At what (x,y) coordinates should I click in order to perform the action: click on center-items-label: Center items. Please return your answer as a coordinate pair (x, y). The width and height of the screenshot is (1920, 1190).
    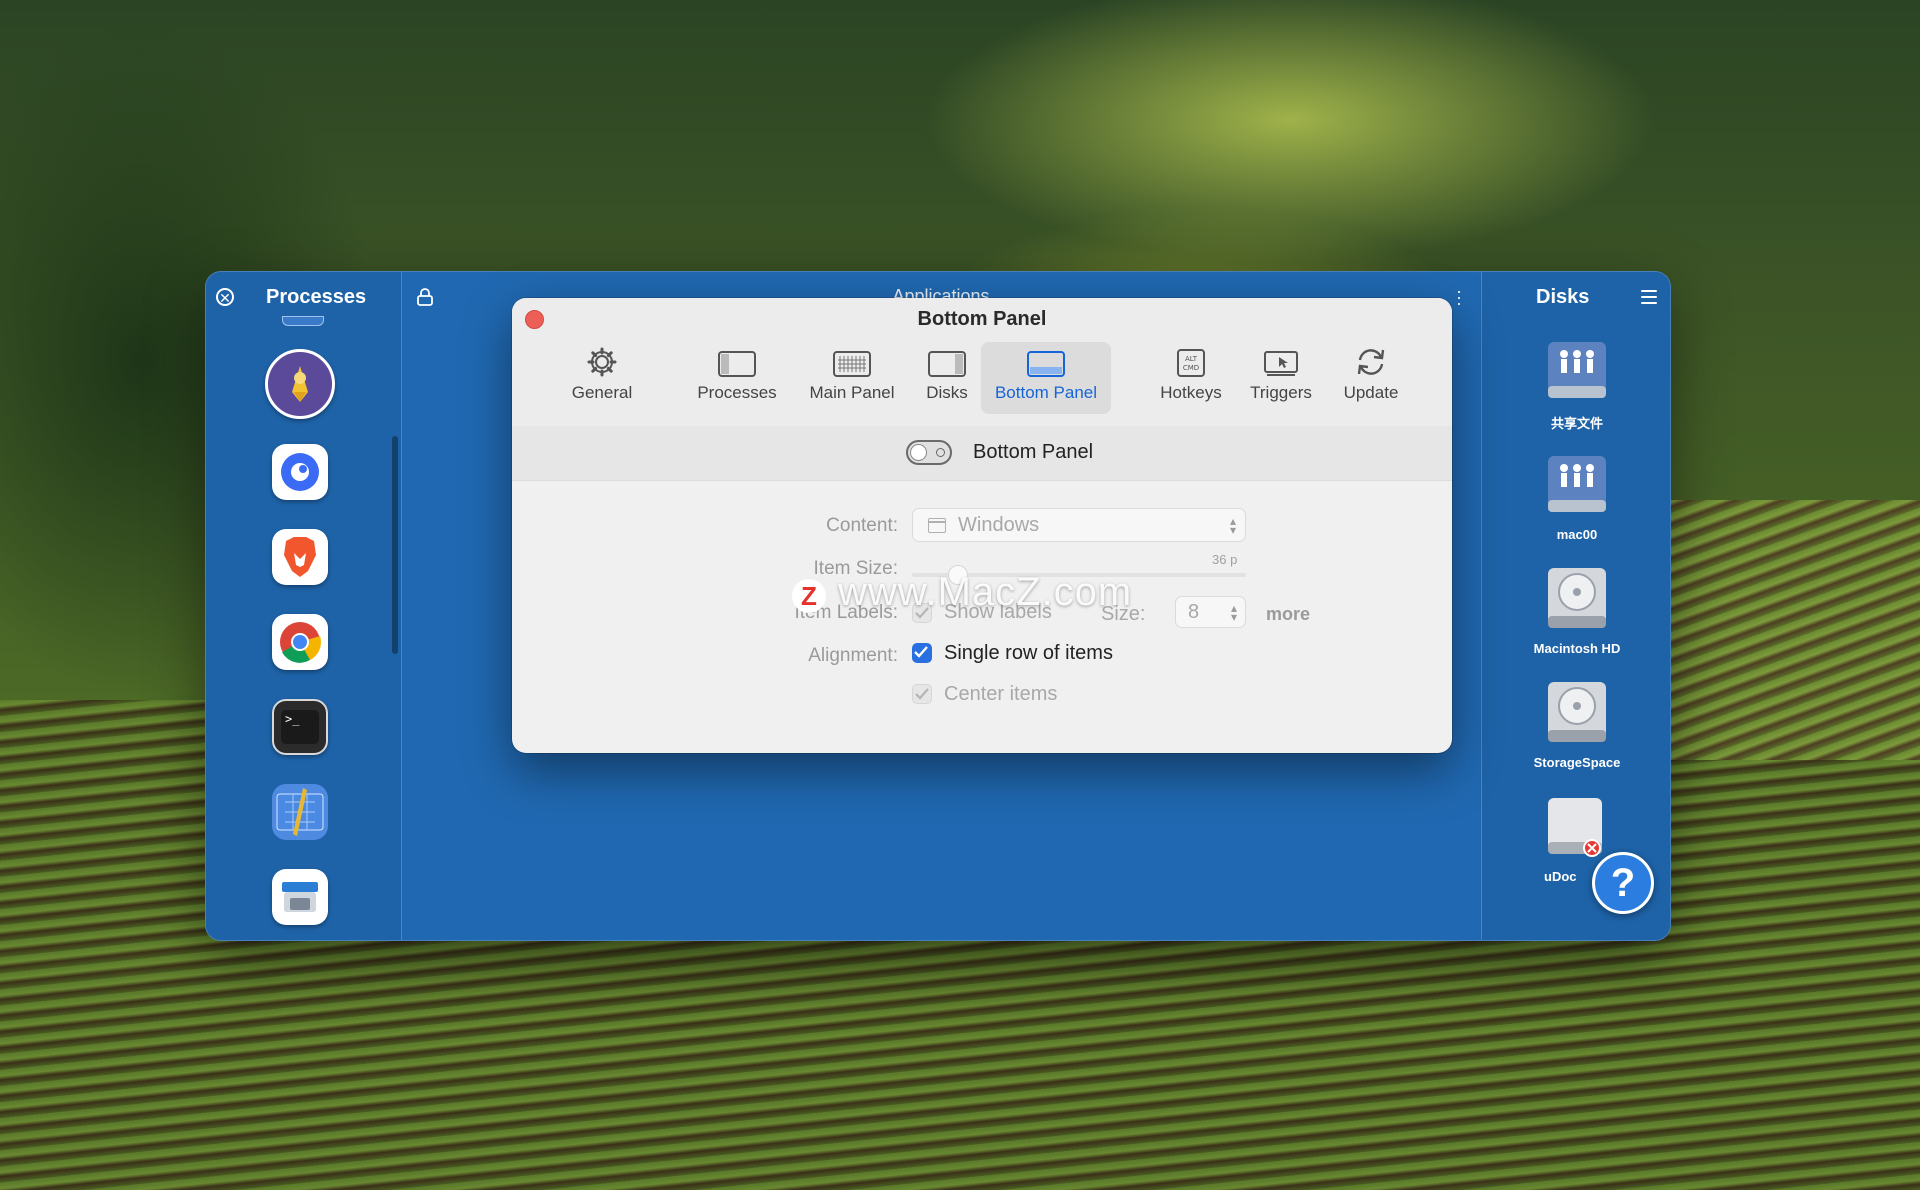
    Looking at the image, I should click on (1001, 694).